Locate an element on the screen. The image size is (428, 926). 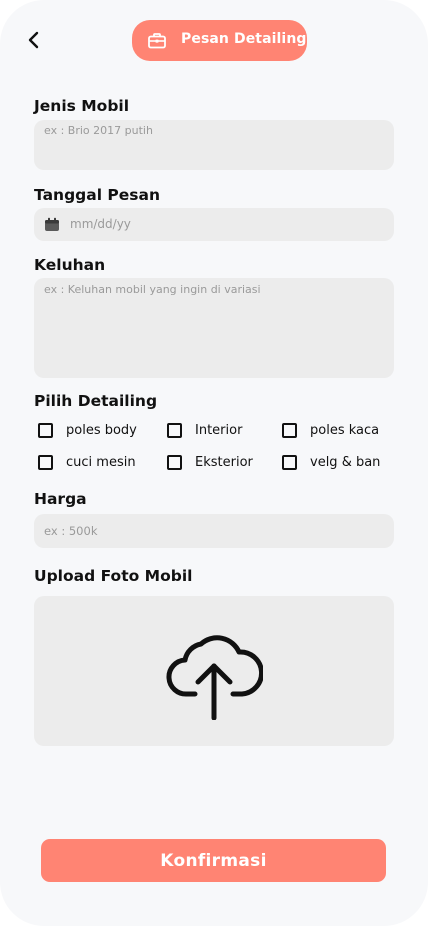
back-button is located at coordinates (34, 40).